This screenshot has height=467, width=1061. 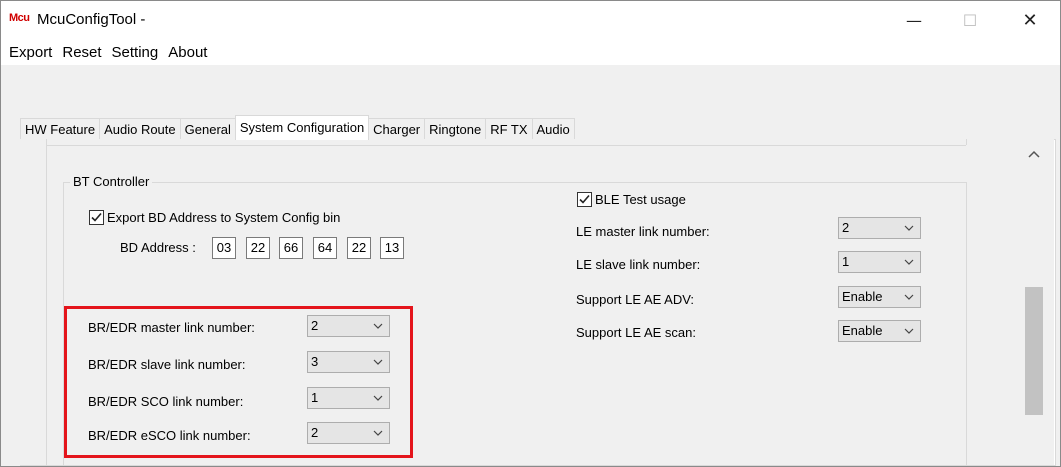 I want to click on bd-address-byte-5: 22, so click(x=359, y=248).